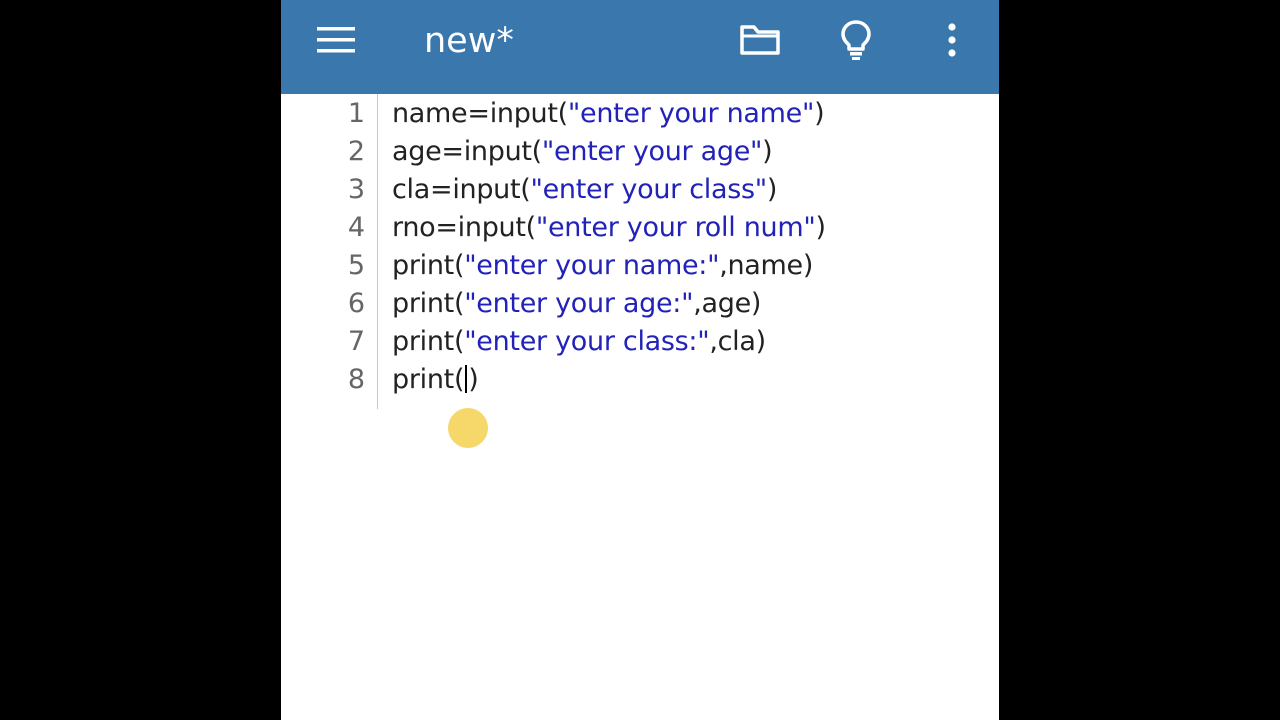  Describe the element at coordinates (469, 41) in the screenshot. I see `document-title: new*` at that location.